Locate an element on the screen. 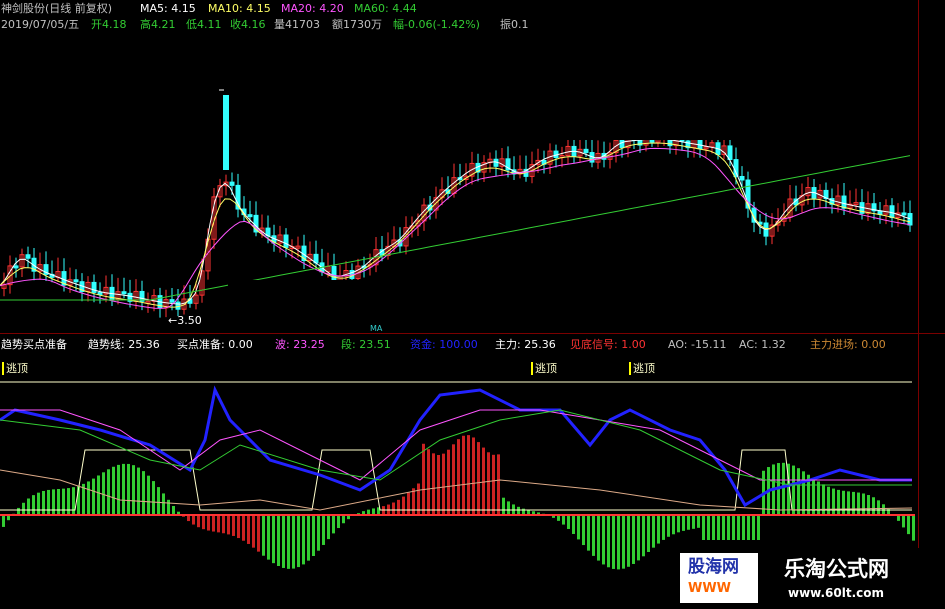  main-entry-value: 主力进场: 0.00 is located at coordinates (848, 344).